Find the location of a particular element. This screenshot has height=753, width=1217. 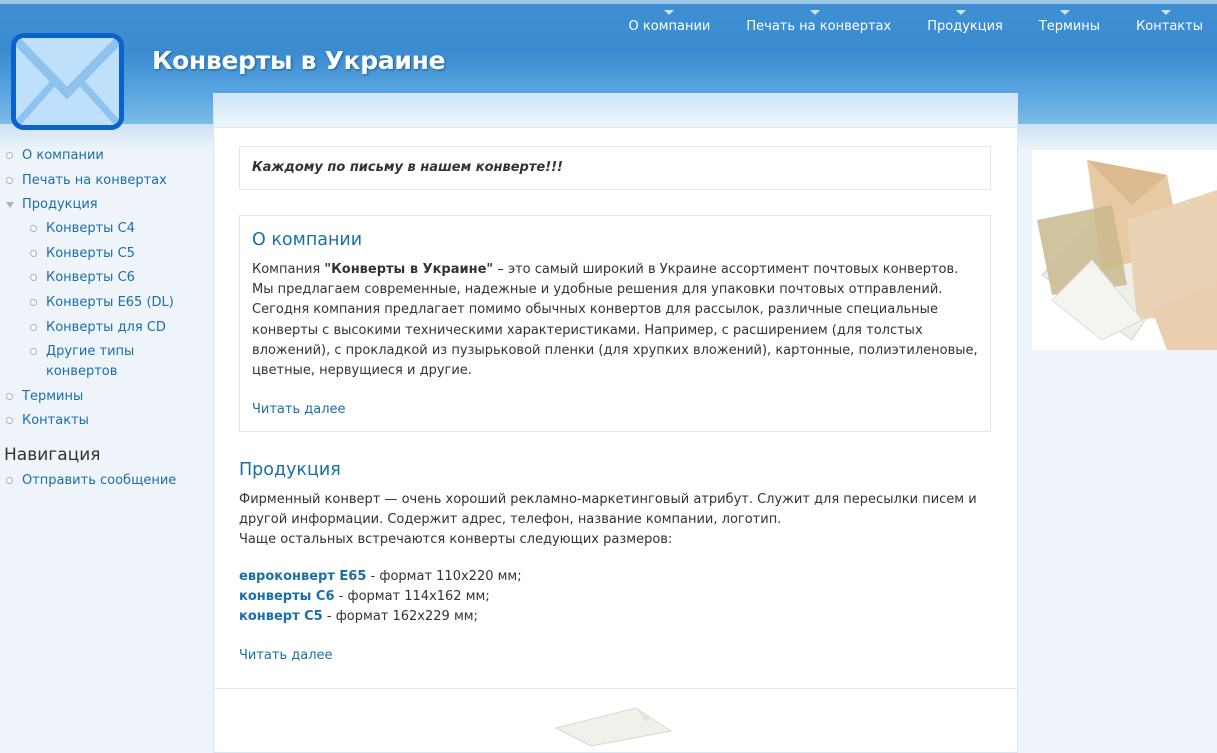

primary-link-about: О компании is located at coordinates (677, 22).